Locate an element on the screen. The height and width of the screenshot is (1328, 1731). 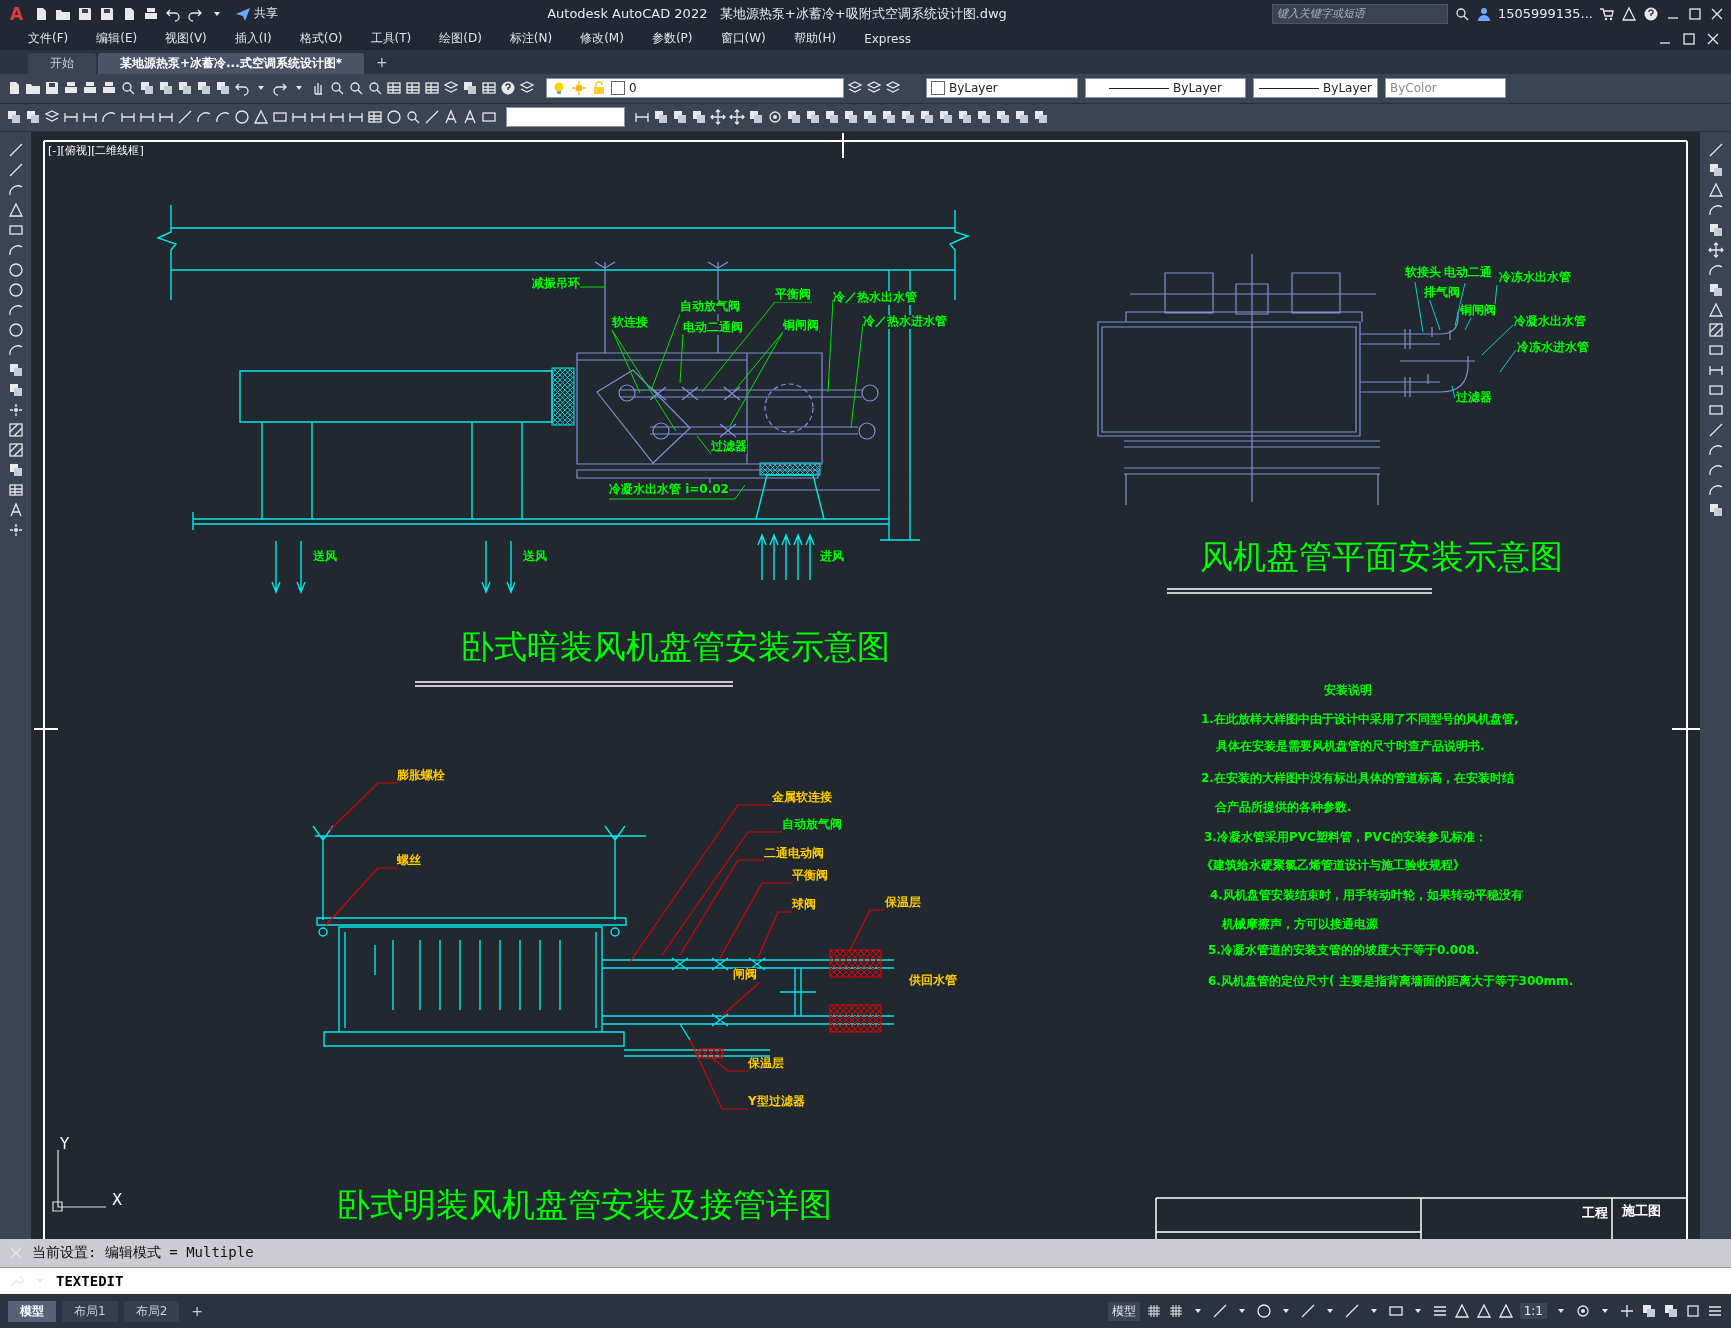
close-icon is located at coordinates (1717, 14).